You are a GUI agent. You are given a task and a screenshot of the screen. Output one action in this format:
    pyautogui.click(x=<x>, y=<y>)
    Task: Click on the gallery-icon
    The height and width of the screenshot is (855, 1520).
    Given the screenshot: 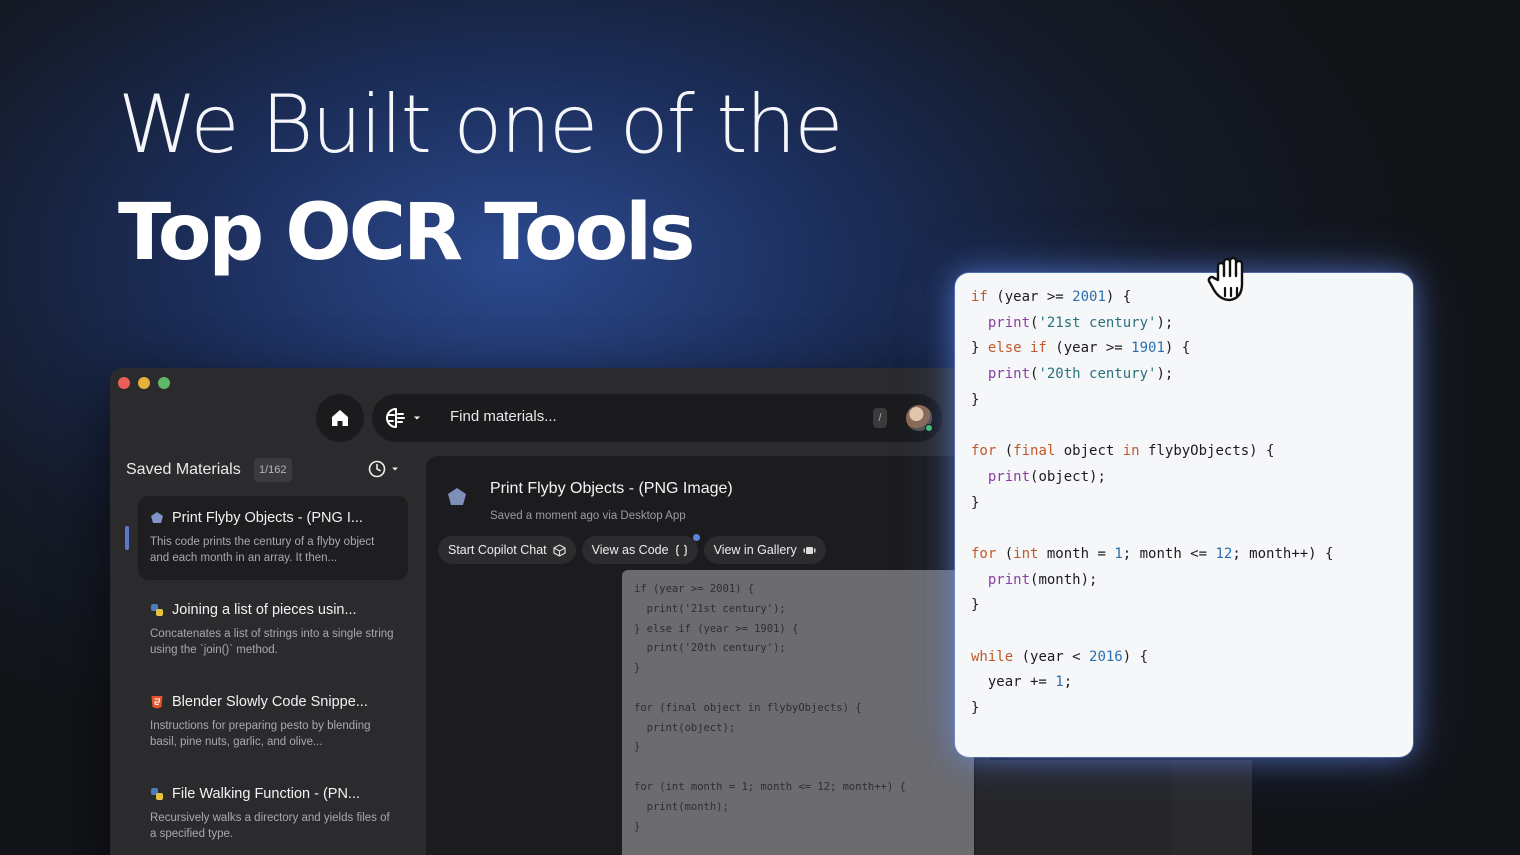 What is the action you would take?
    pyautogui.click(x=809, y=550)
    